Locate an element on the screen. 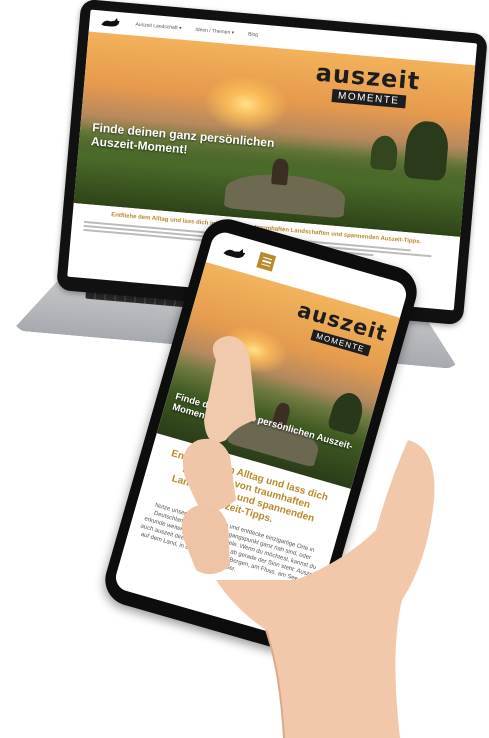 The height and width of the screenshot is (738, 489). laptop-nav-item-3: Blog is located at coordinates (253, 34).